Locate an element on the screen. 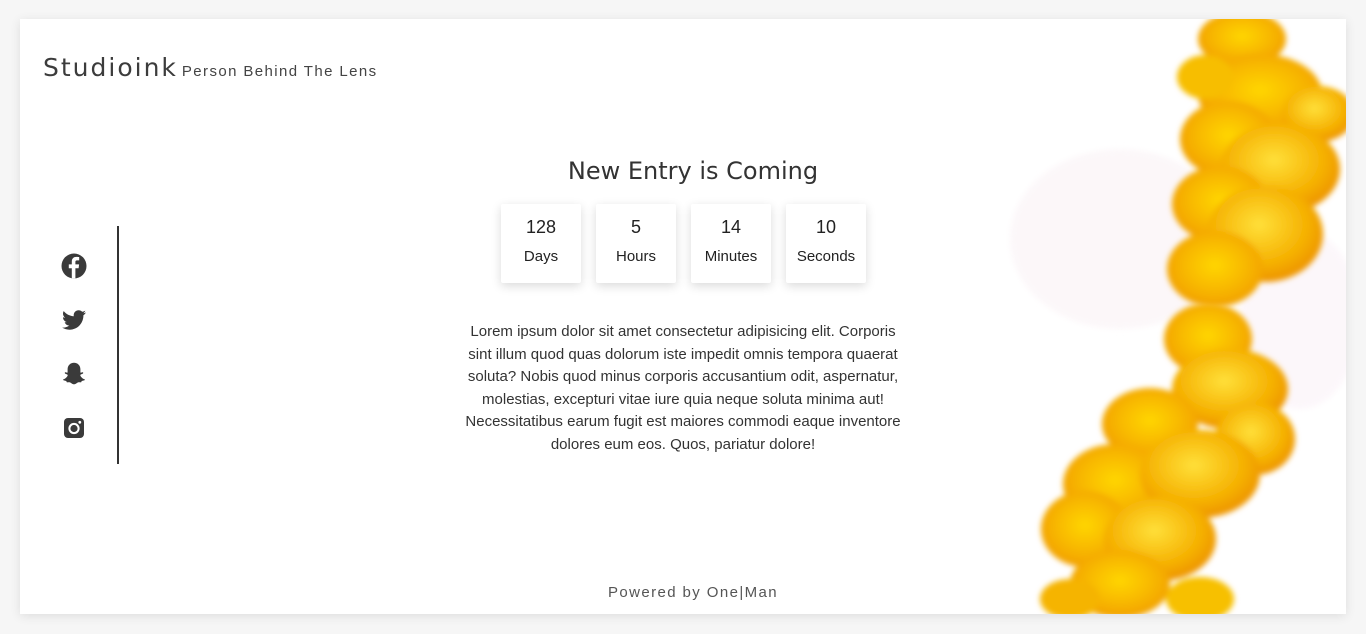  days-label: Days is located at coordinates (541, 256).